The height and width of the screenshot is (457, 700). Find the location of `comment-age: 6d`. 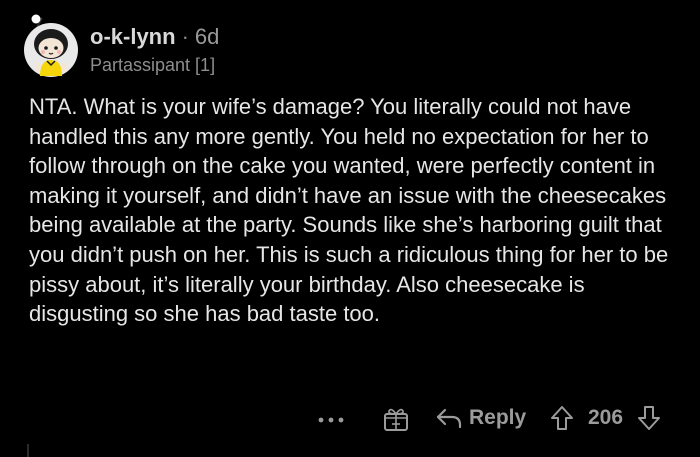

comment-age: 6d is located at coordinates (207, 36).